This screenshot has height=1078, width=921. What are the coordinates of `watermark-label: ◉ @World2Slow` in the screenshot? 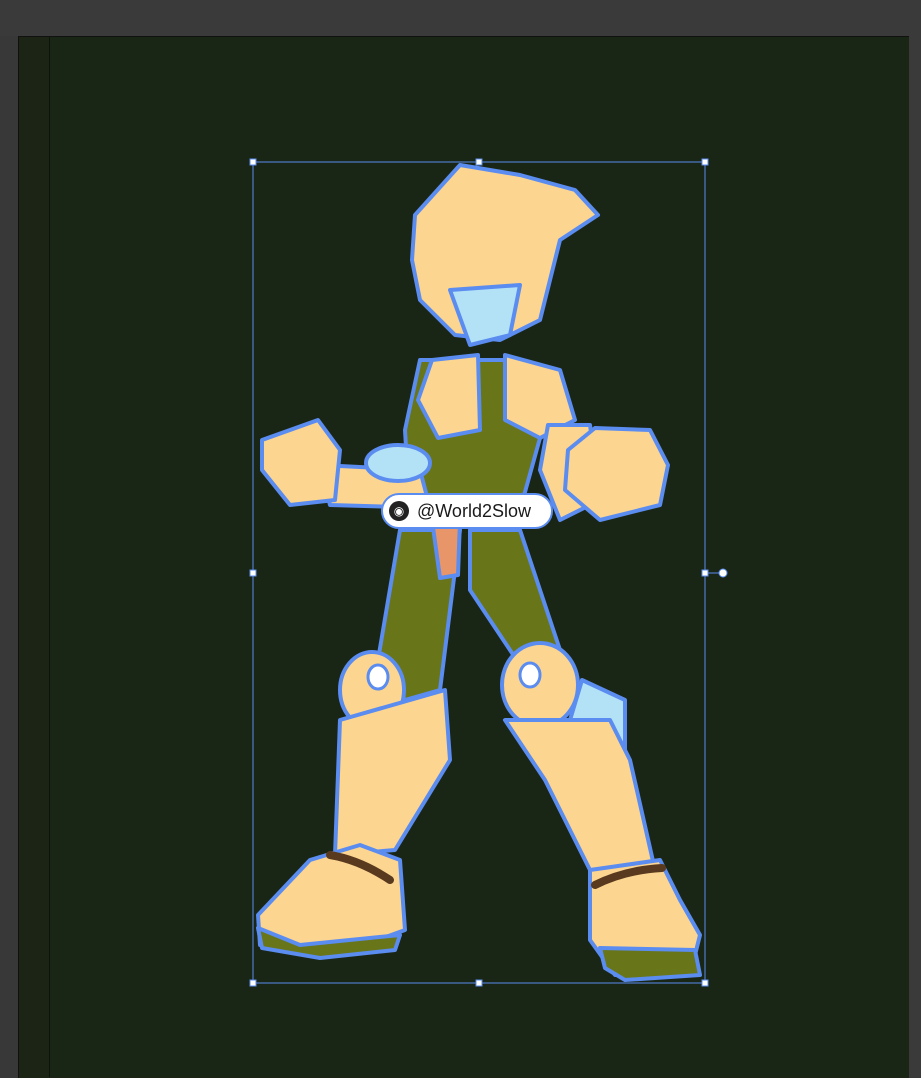 It's located at (467, 511).